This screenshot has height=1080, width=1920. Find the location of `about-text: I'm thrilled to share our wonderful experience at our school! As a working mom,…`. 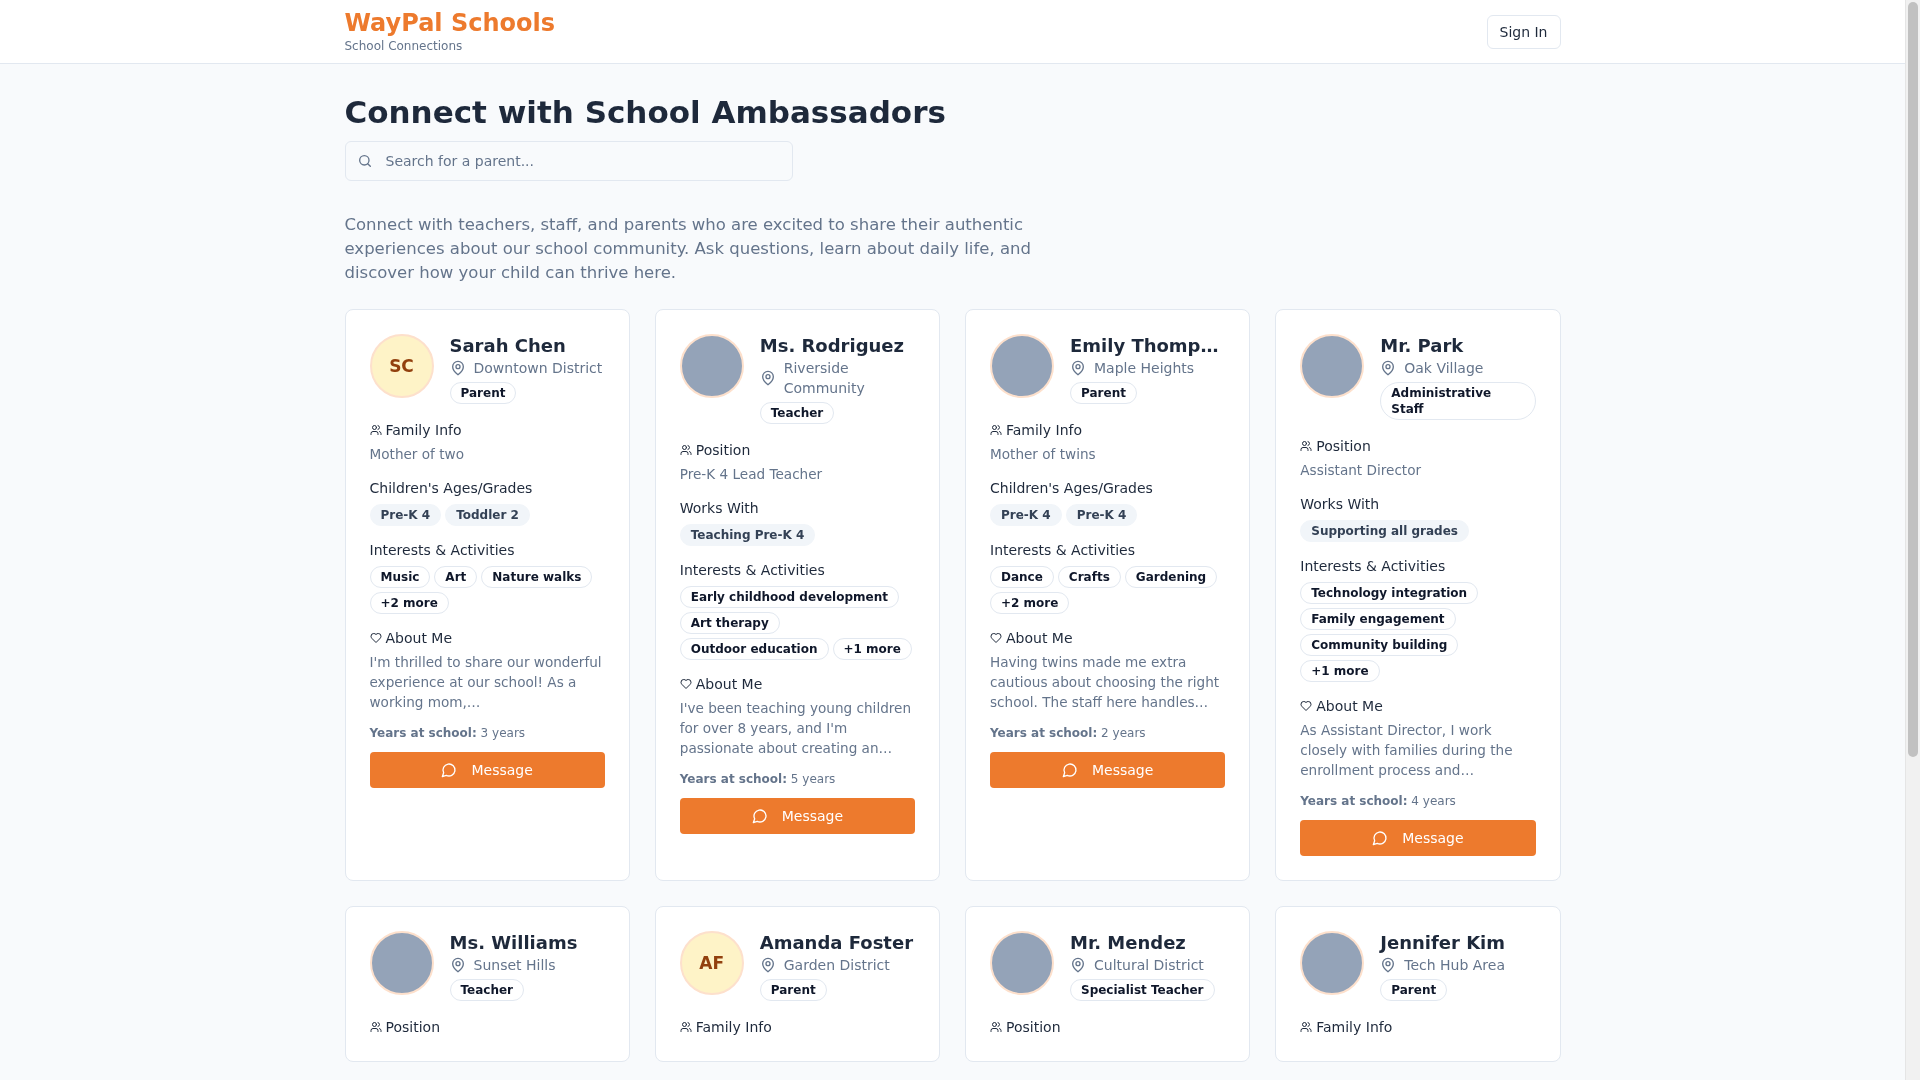

about-text: I'm thrilled to share our wonderful experience at our school! As a working mom,… is located at coordinates (486, 683).